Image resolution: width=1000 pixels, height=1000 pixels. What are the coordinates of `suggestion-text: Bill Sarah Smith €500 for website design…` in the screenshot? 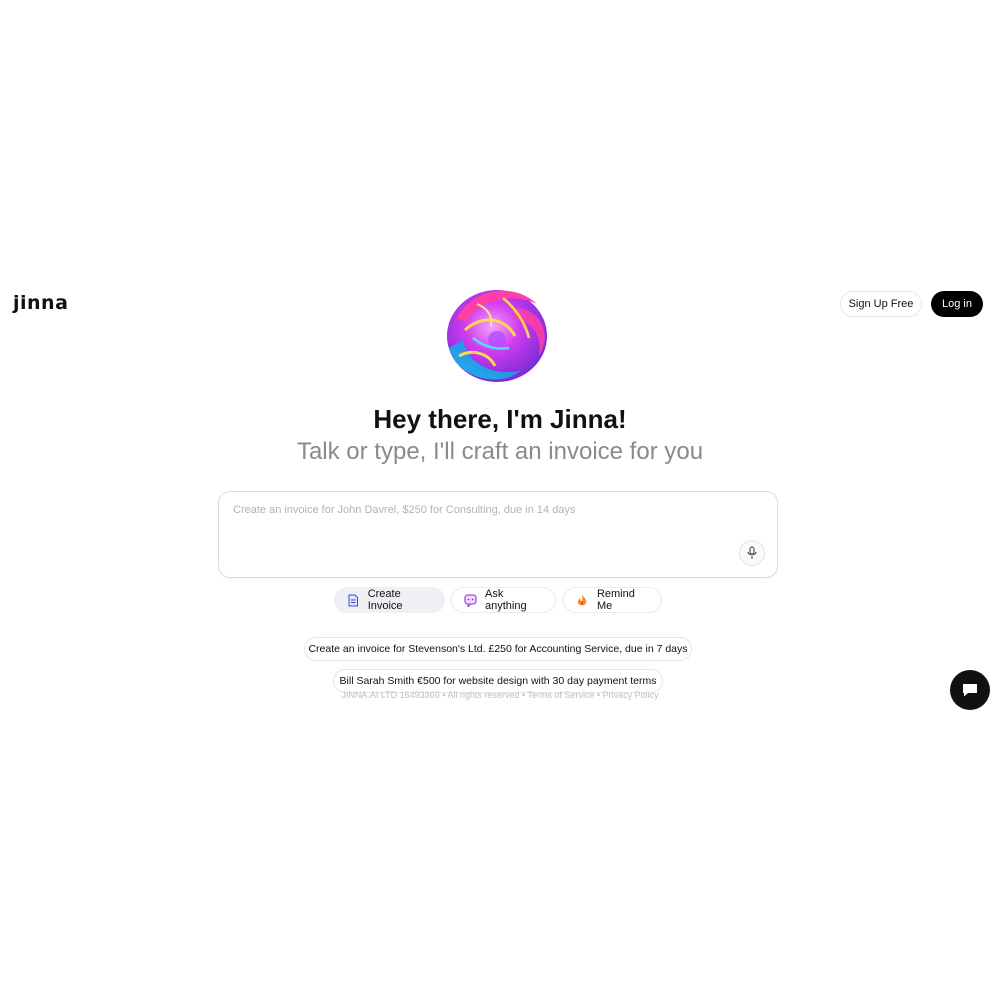 It's located at (498, 681).